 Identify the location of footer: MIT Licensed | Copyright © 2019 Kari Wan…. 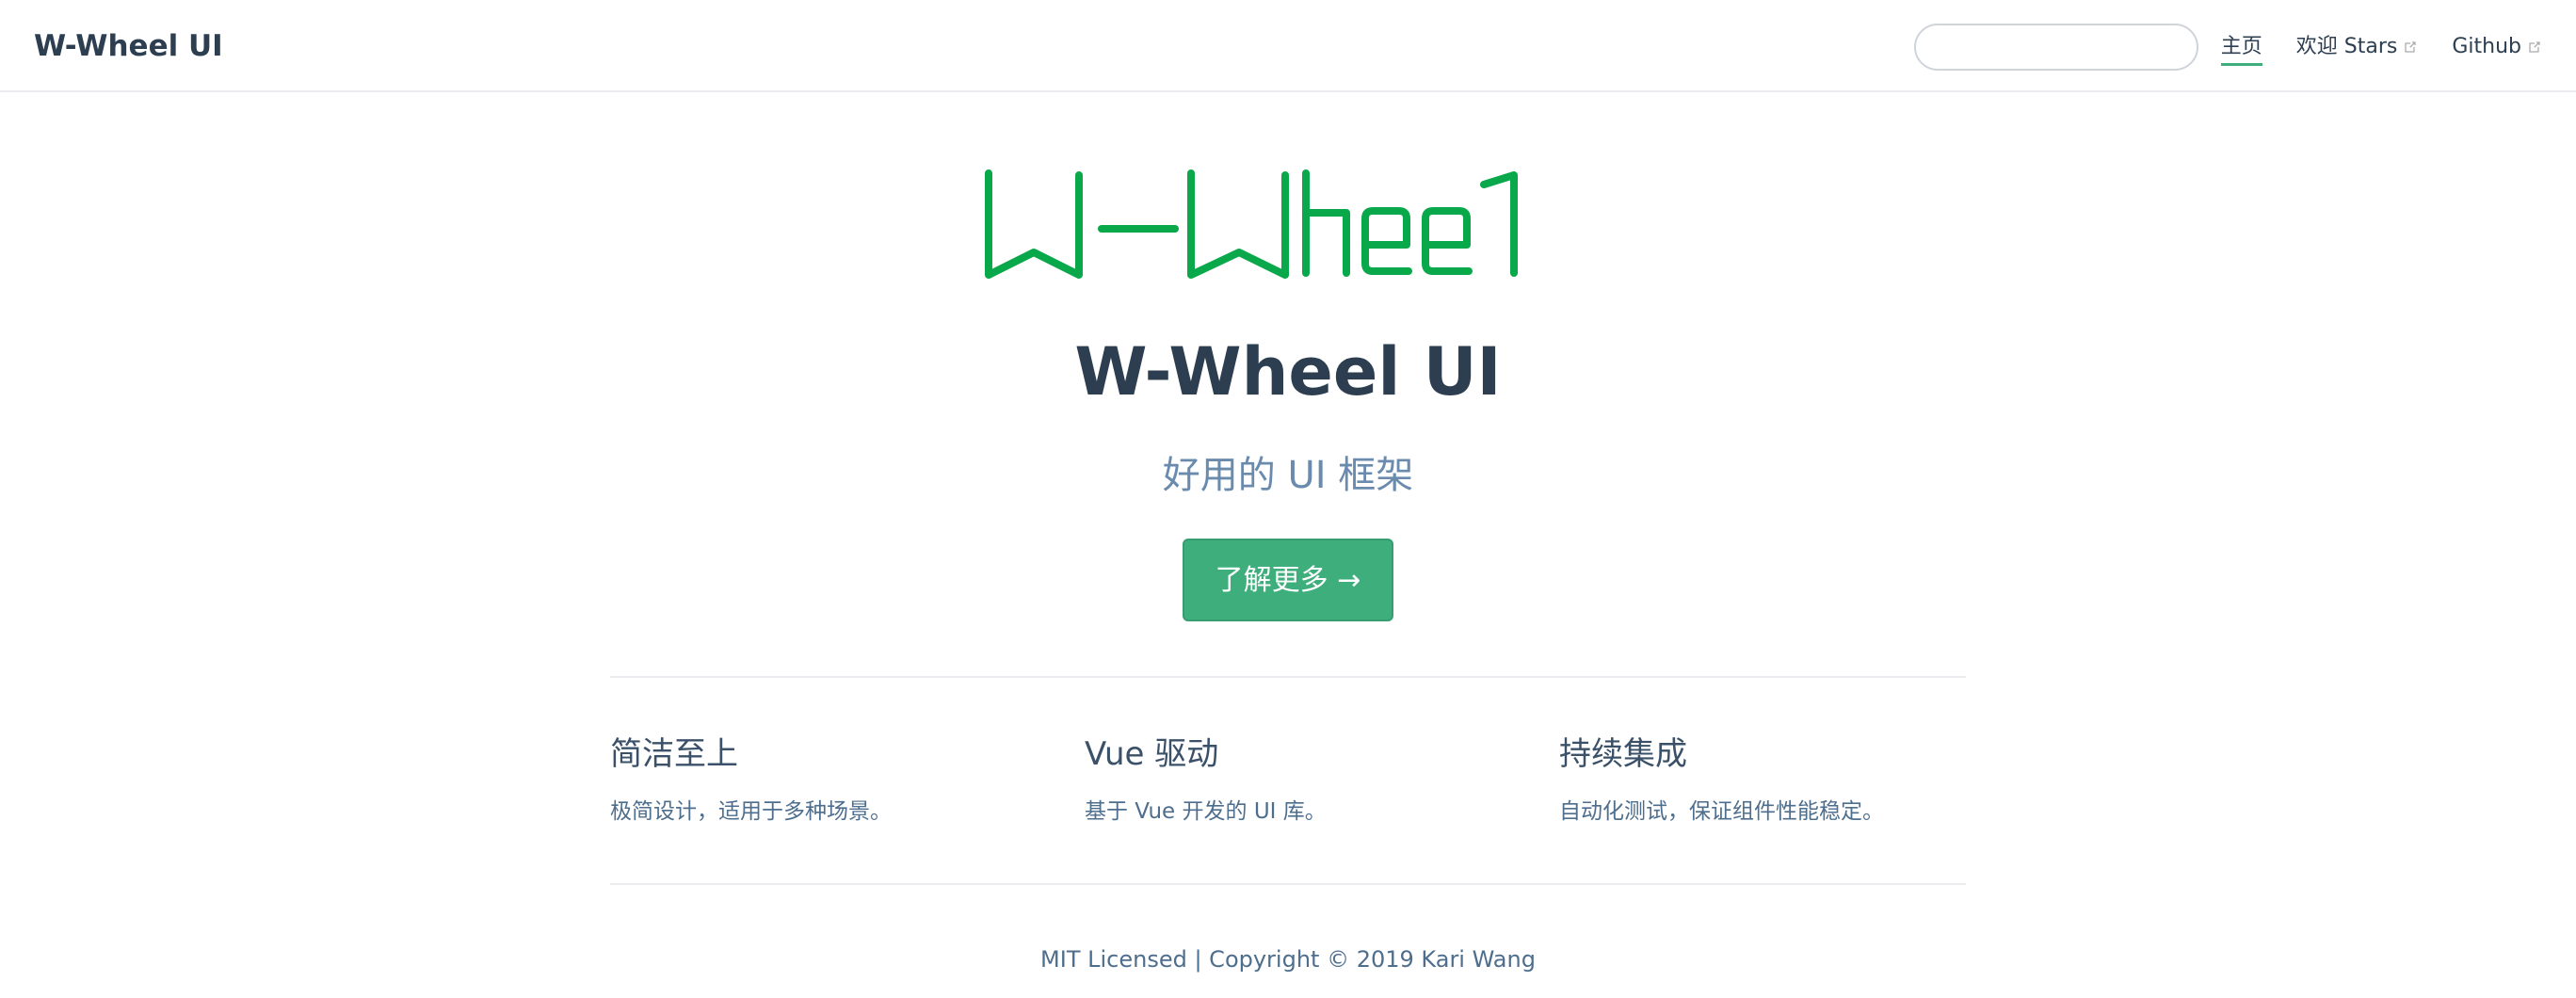
(1288, 959).